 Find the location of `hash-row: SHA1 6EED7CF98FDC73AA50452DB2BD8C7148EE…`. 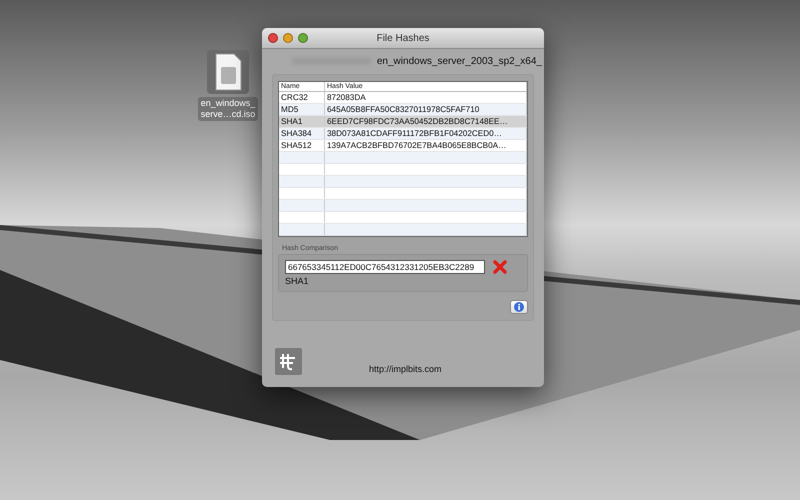

hash-row: SHA1 6EED7CF98FDC73AA50452DB2BD8C7148EE… is located at coordinates (403, 122).